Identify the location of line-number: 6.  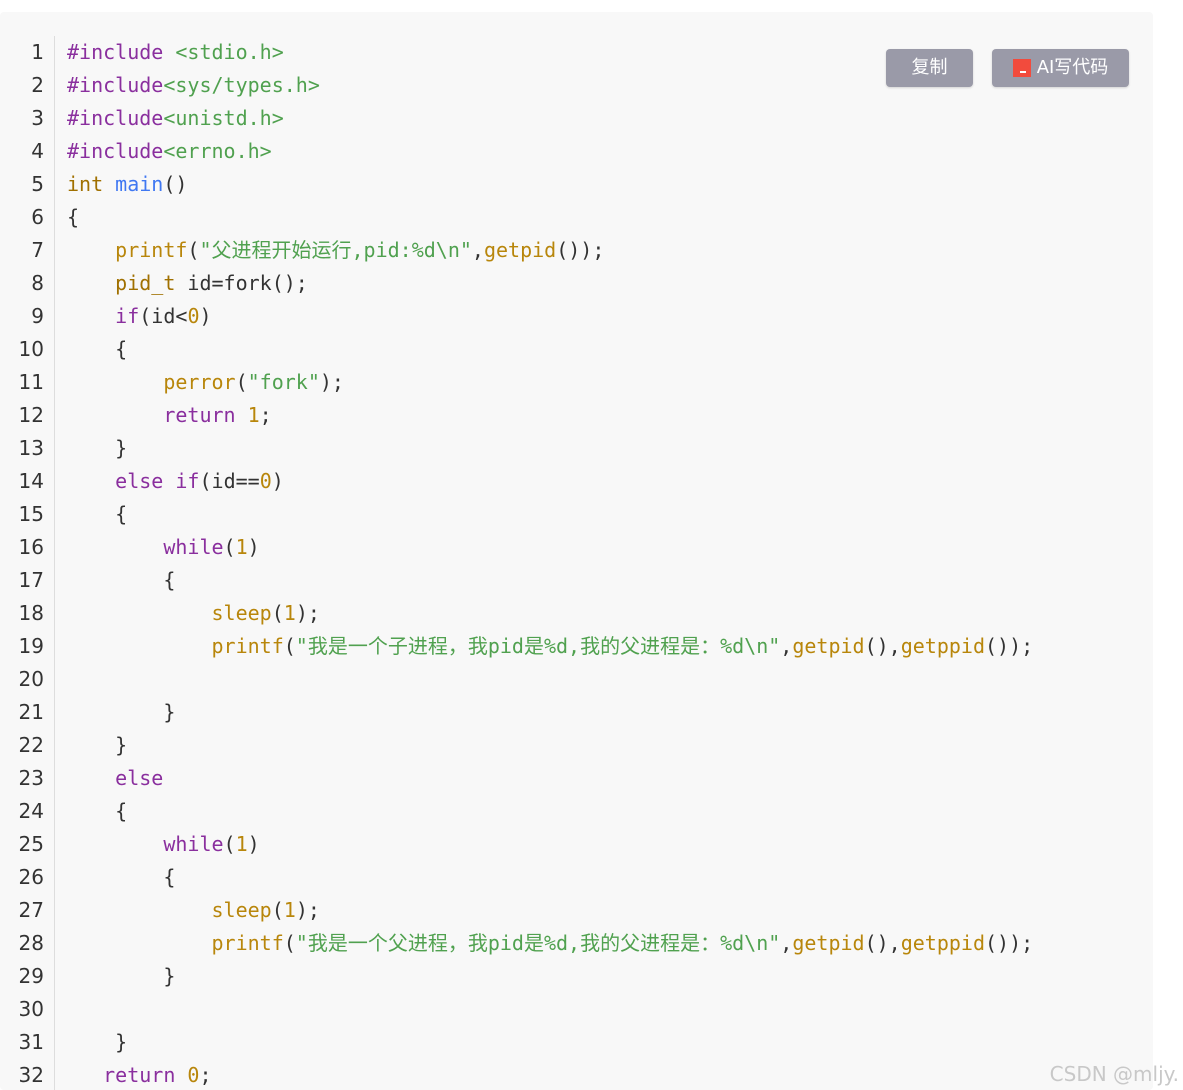
(37, 217).